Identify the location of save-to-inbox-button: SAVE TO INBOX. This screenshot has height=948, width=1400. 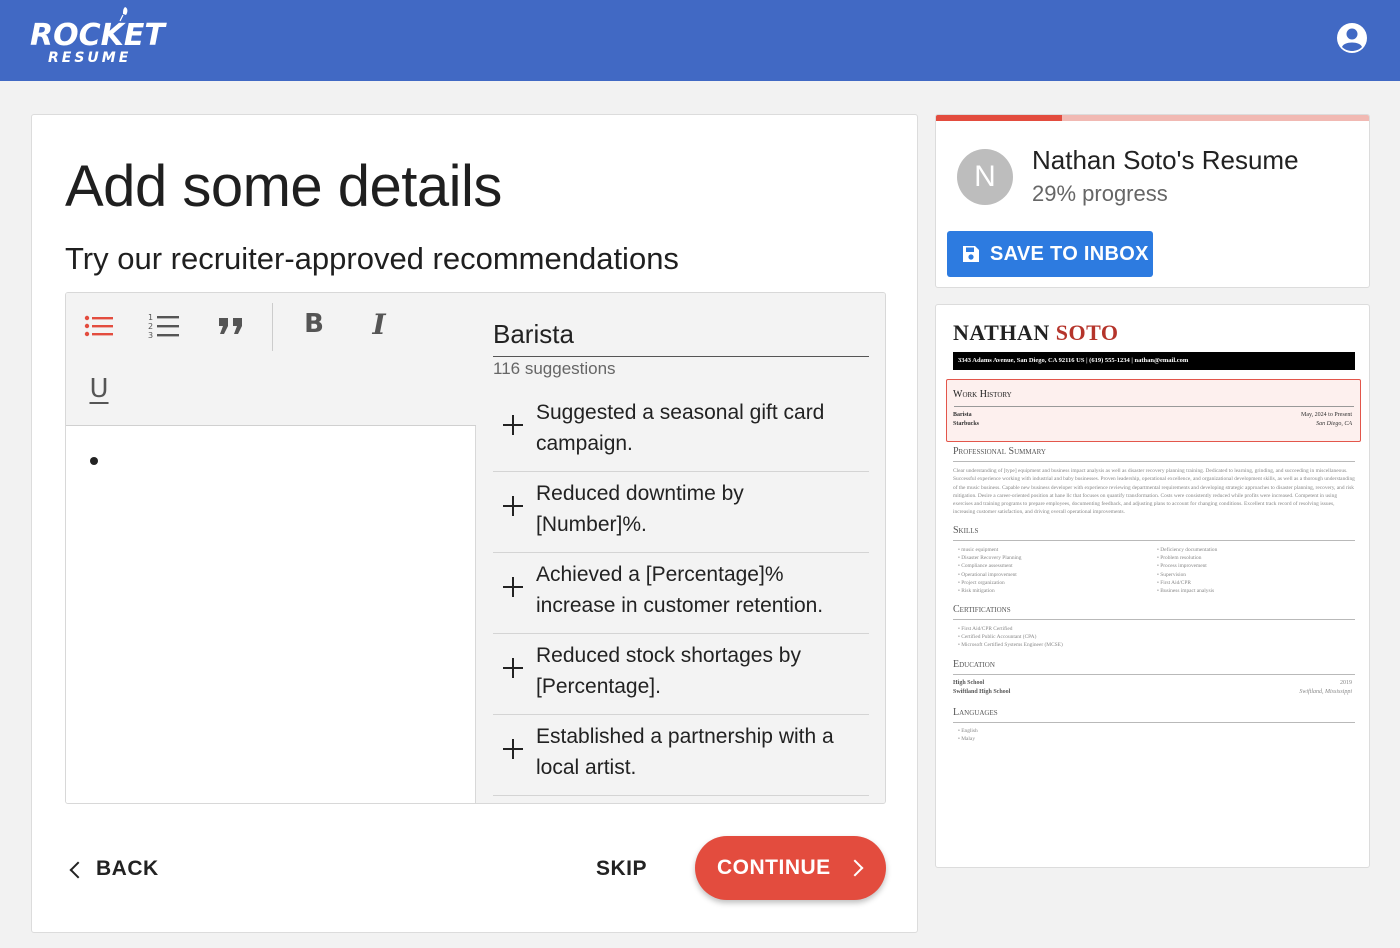
(1050, 254).